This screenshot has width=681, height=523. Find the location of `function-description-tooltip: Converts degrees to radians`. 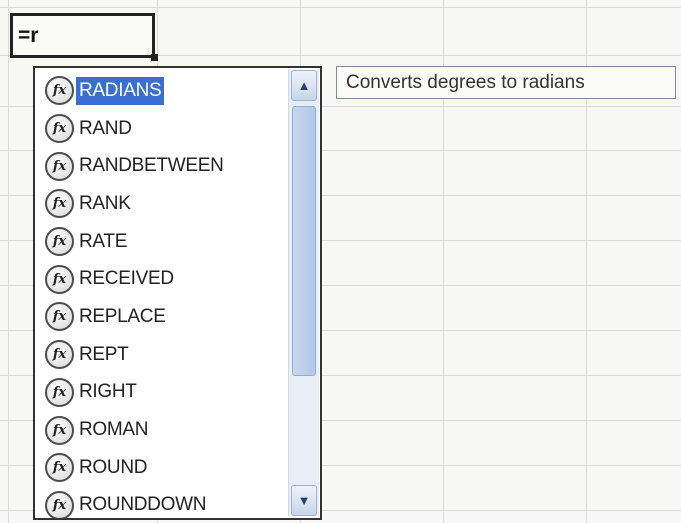

function-description-tooltip: Converts degrees to radians is located at coordinates (506, 82).